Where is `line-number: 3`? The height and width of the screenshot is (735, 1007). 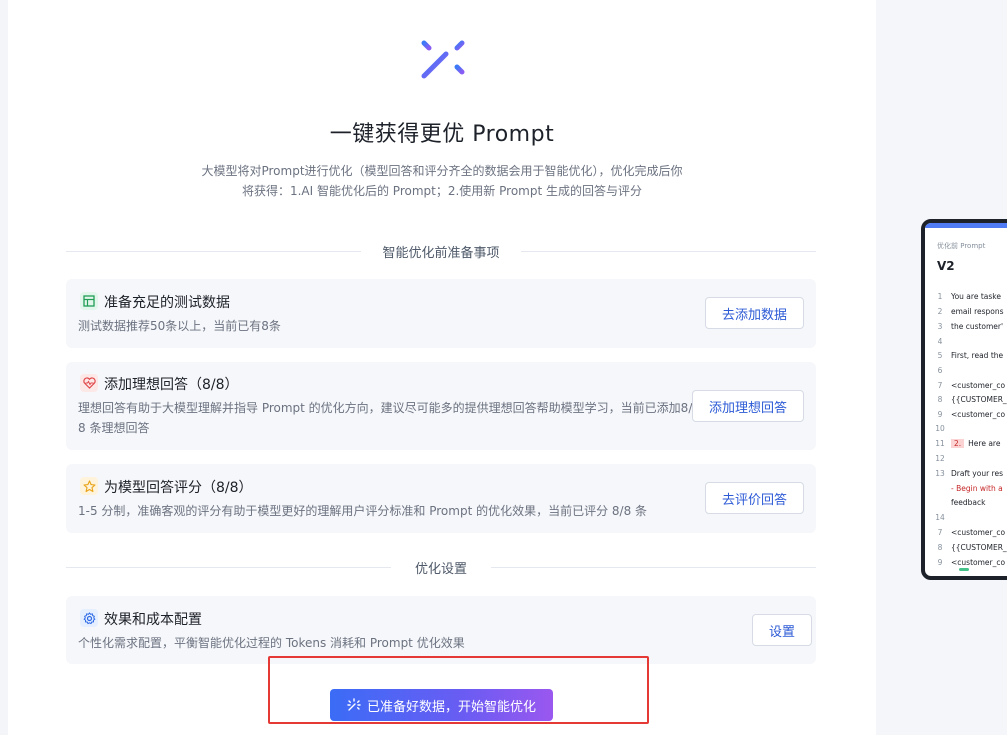
line-number: 3 is located at coordinates (940, 326).